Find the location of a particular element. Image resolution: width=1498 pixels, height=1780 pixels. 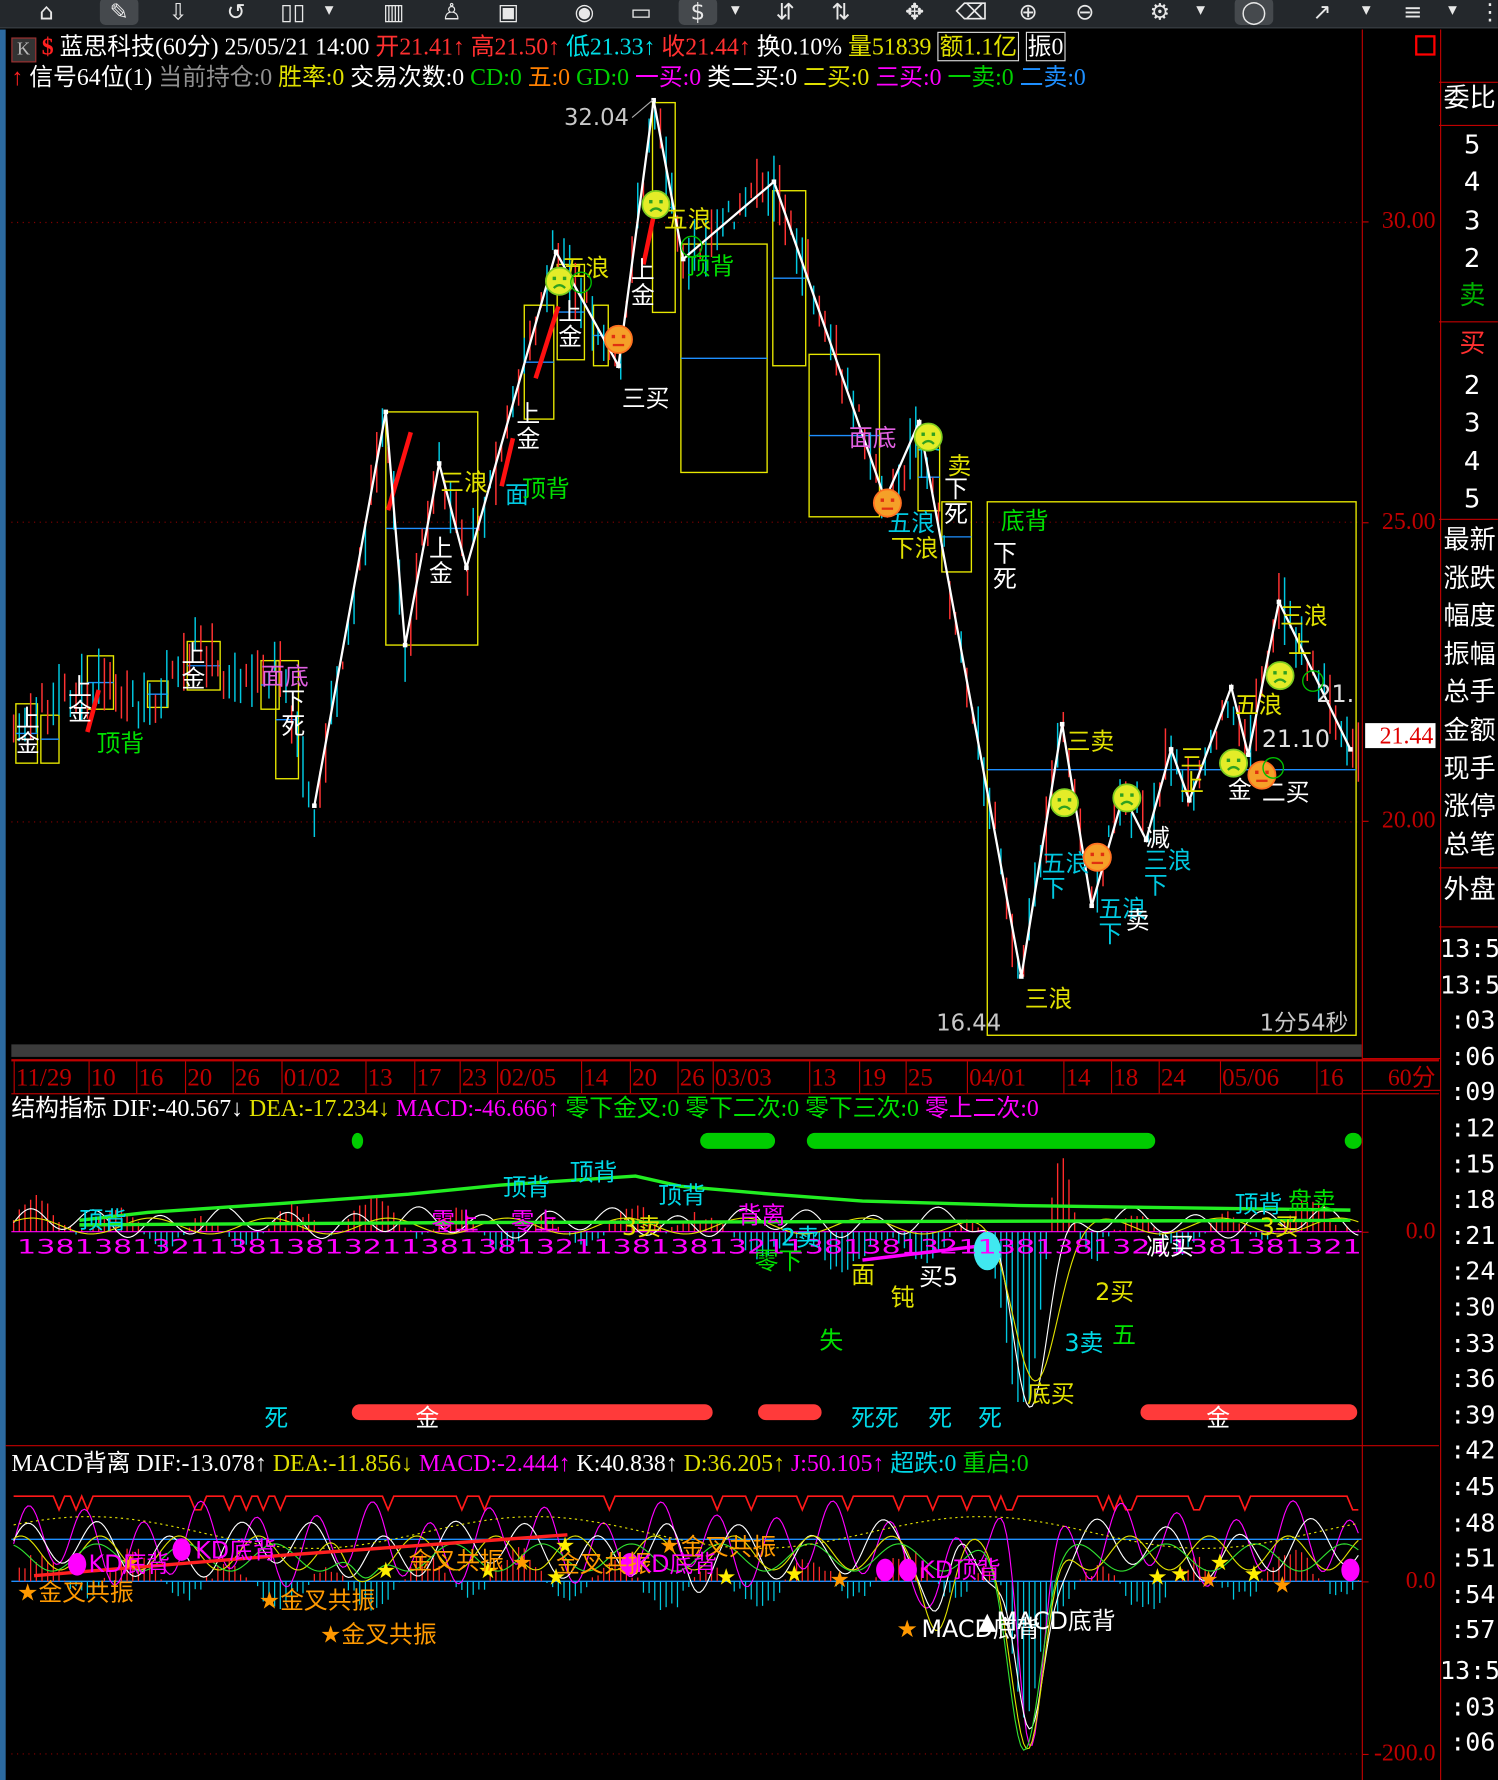

percent-icon: ≡ is located at coordinates (1413, 12).